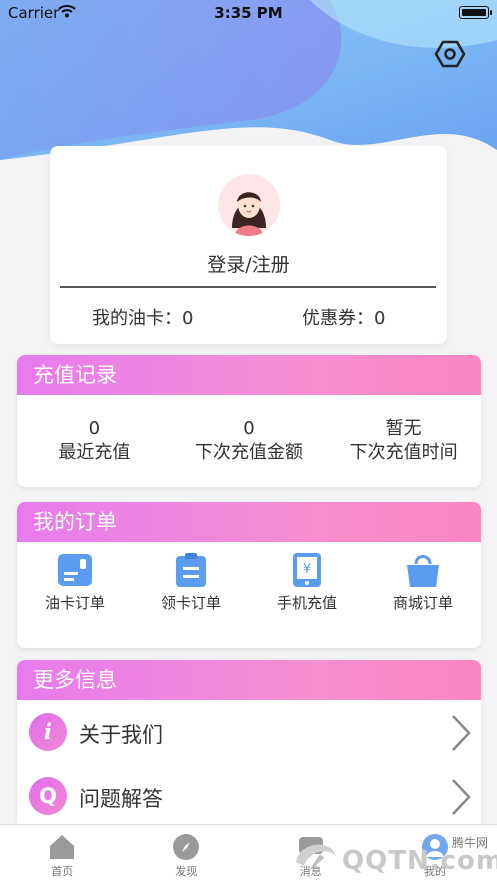  What do you see at coordinates (48, 732) in the screenshot?
I see `info-icon: i` at bounding box center [48, 732].